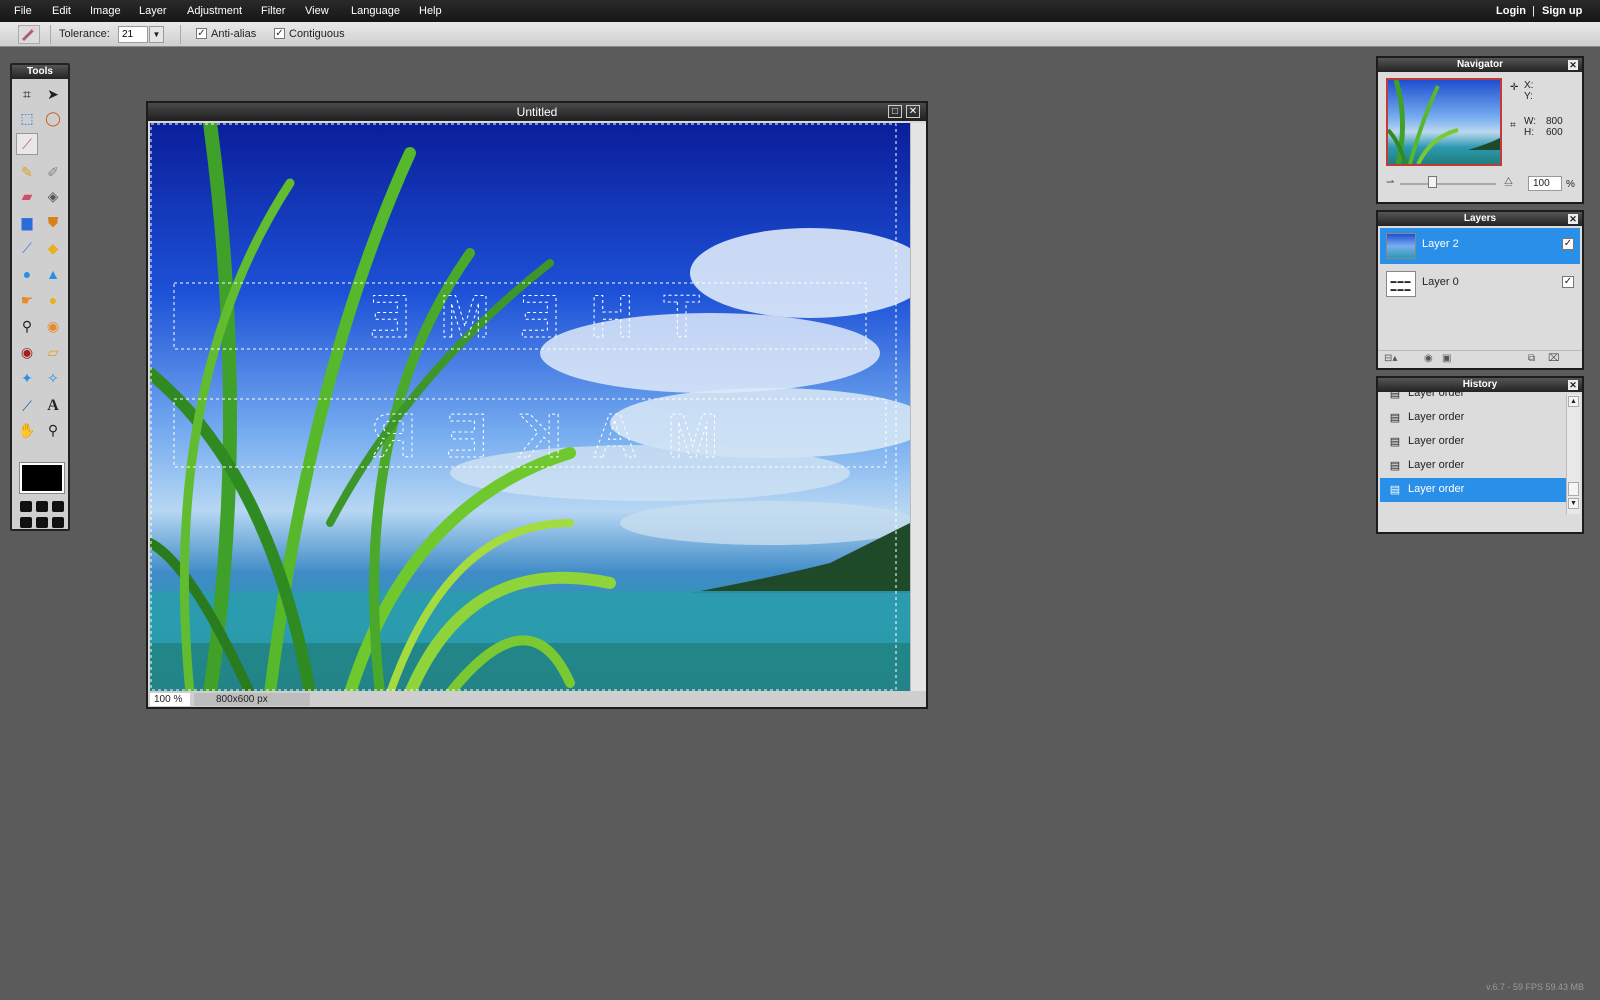 The image size is (1600, 1000). Describe the element at coordinates (1573, 454) in the screenshot. I see `history-scrollbar: ▲ ▼` at that location.